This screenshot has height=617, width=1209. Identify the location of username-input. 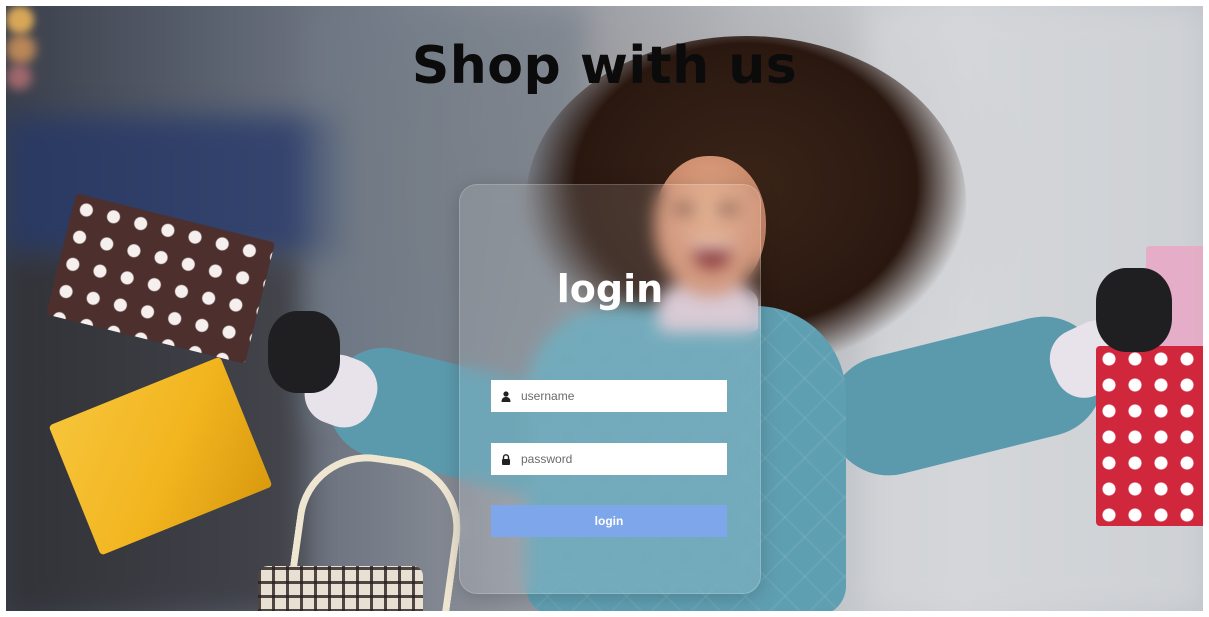
(618, 396).